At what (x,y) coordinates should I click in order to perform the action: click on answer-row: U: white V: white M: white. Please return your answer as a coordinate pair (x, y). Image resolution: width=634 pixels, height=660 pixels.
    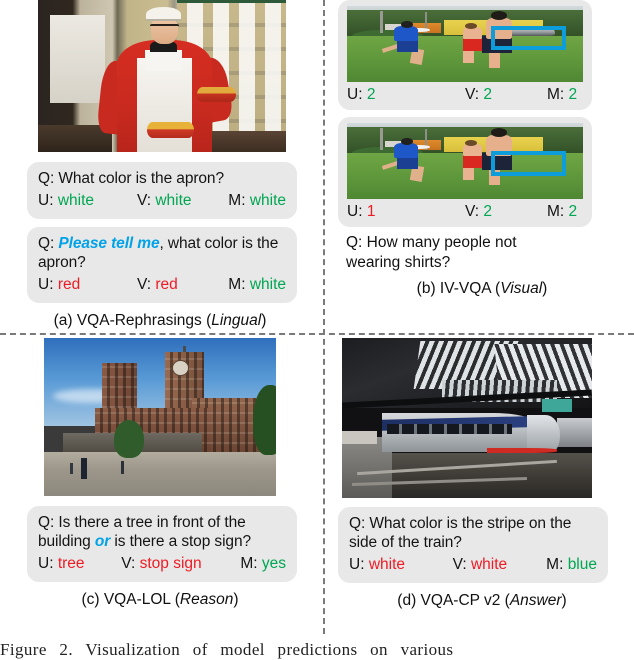
    Looking at the image, I should click on (162, 200).